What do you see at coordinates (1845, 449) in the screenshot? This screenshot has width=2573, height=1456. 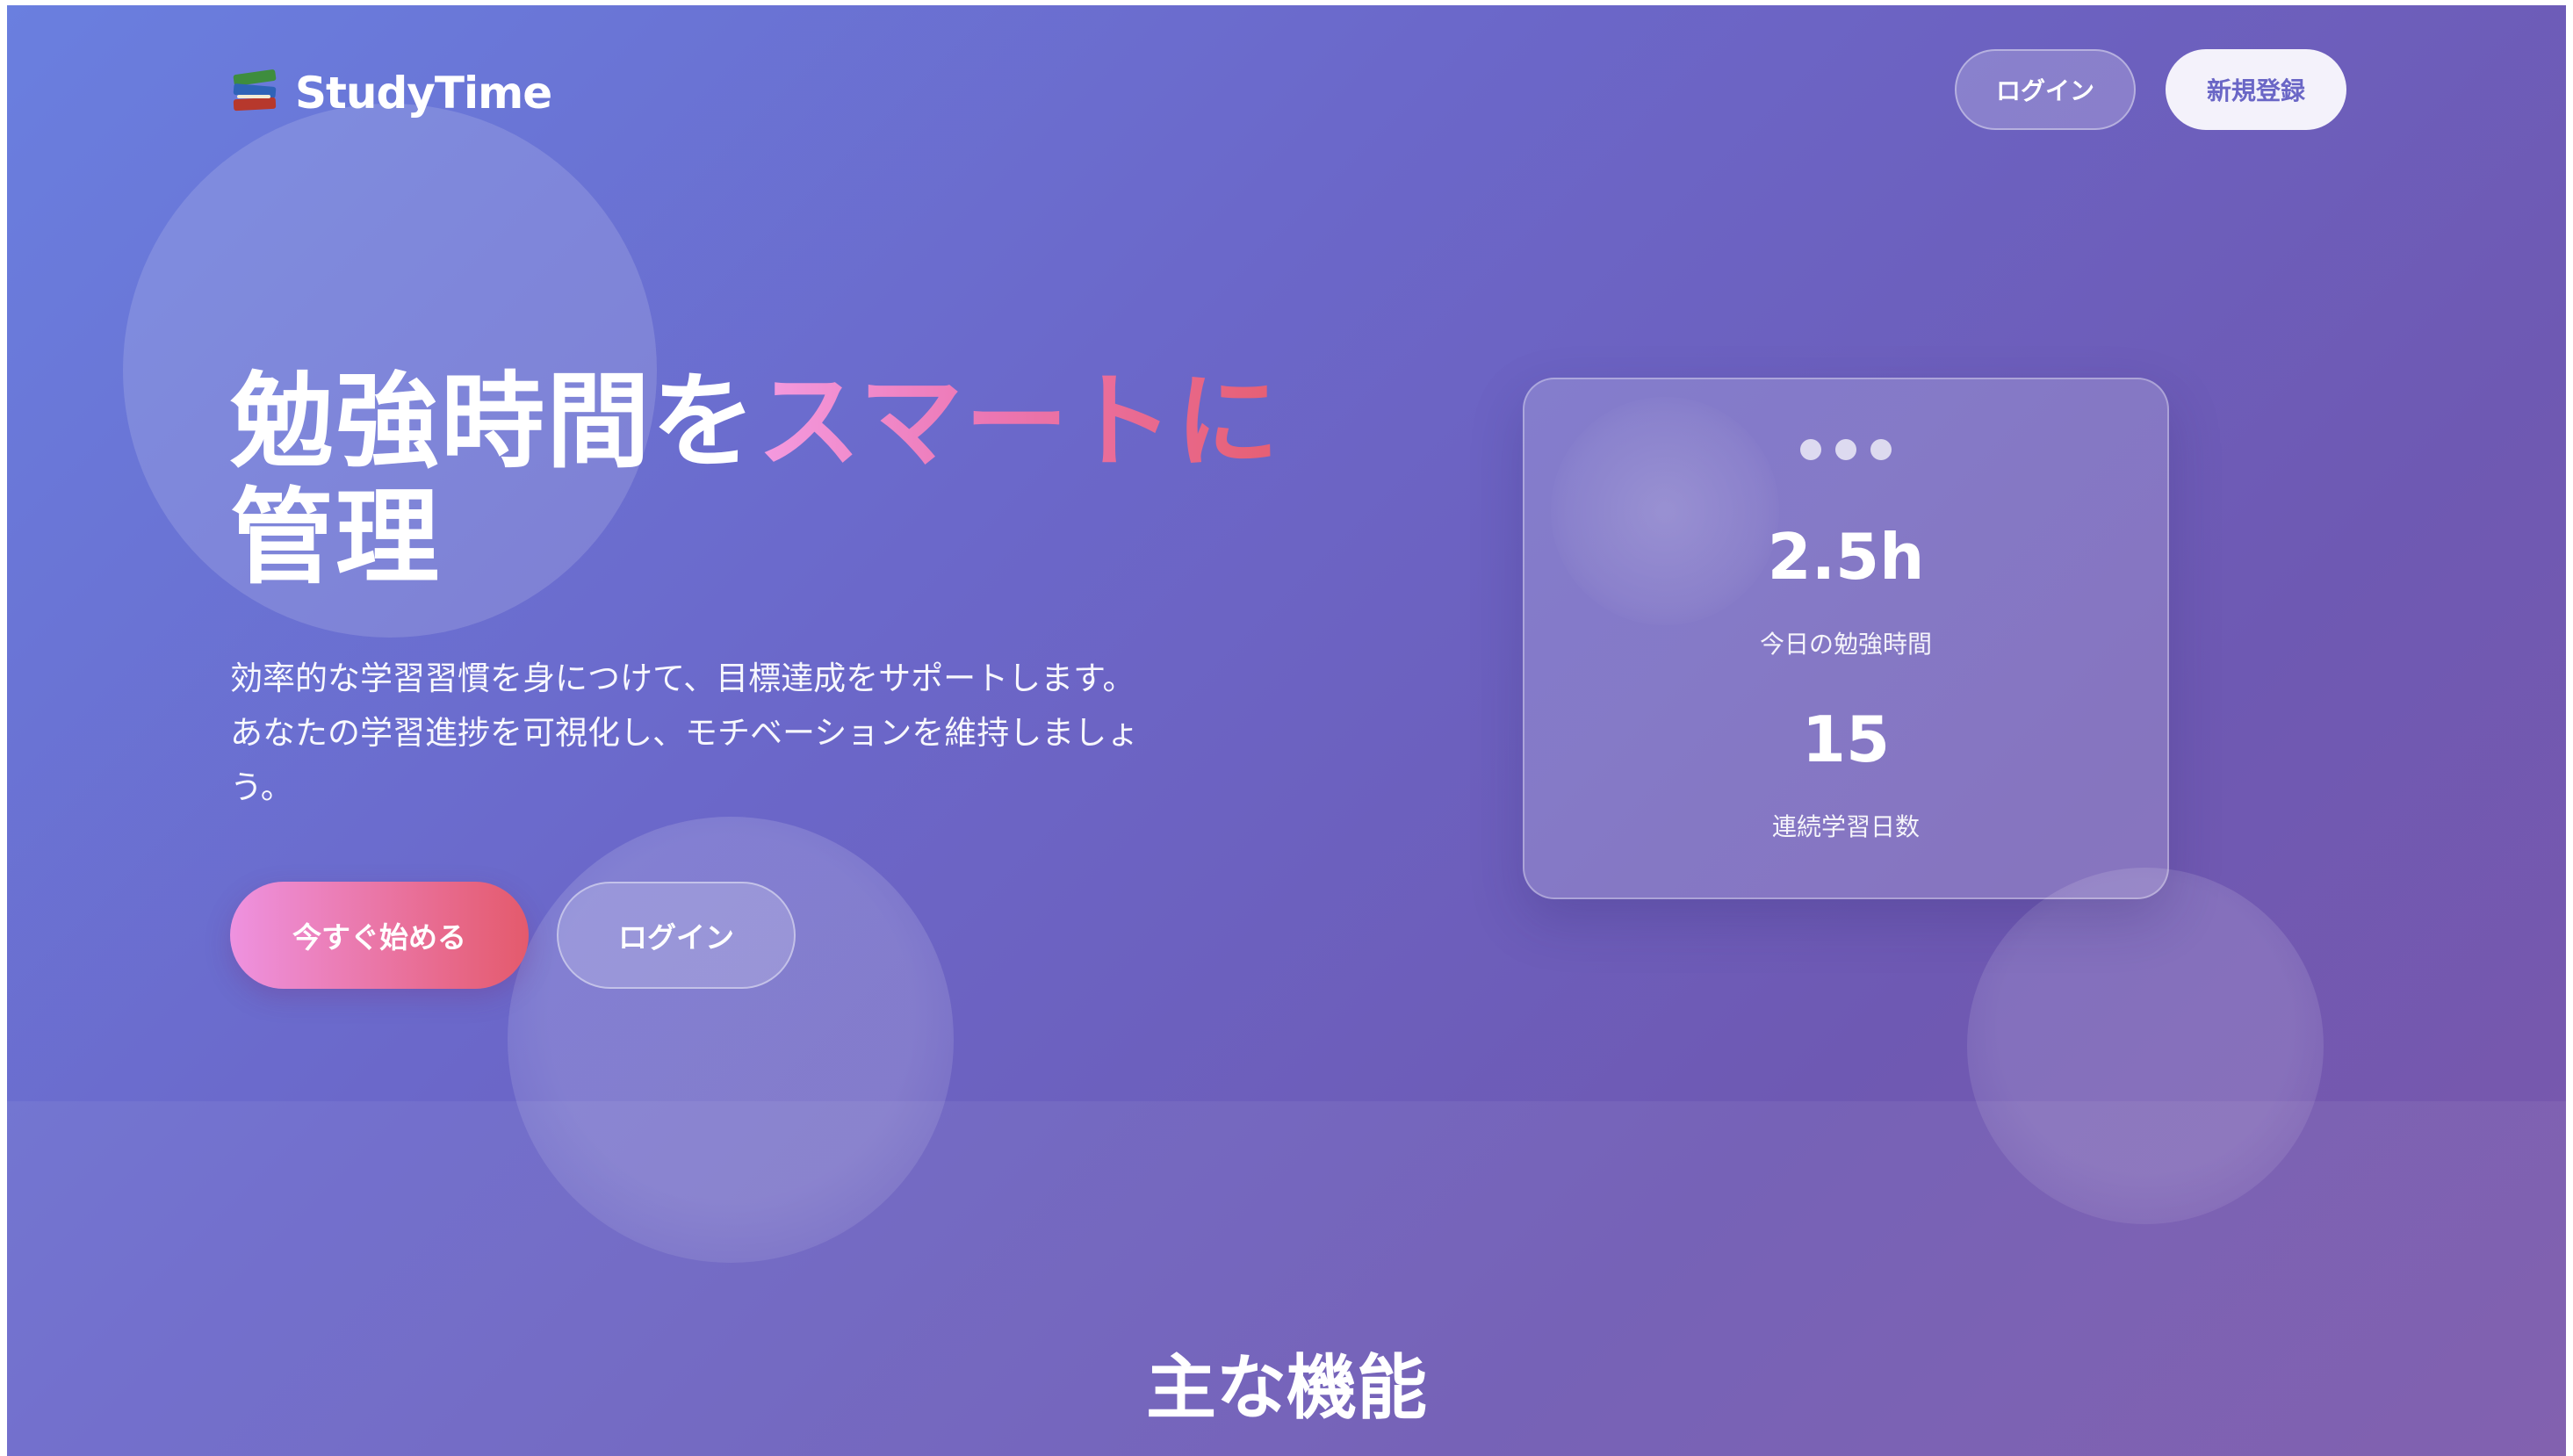 I see `window-dots-icon` at bounding box center [1845, 449].